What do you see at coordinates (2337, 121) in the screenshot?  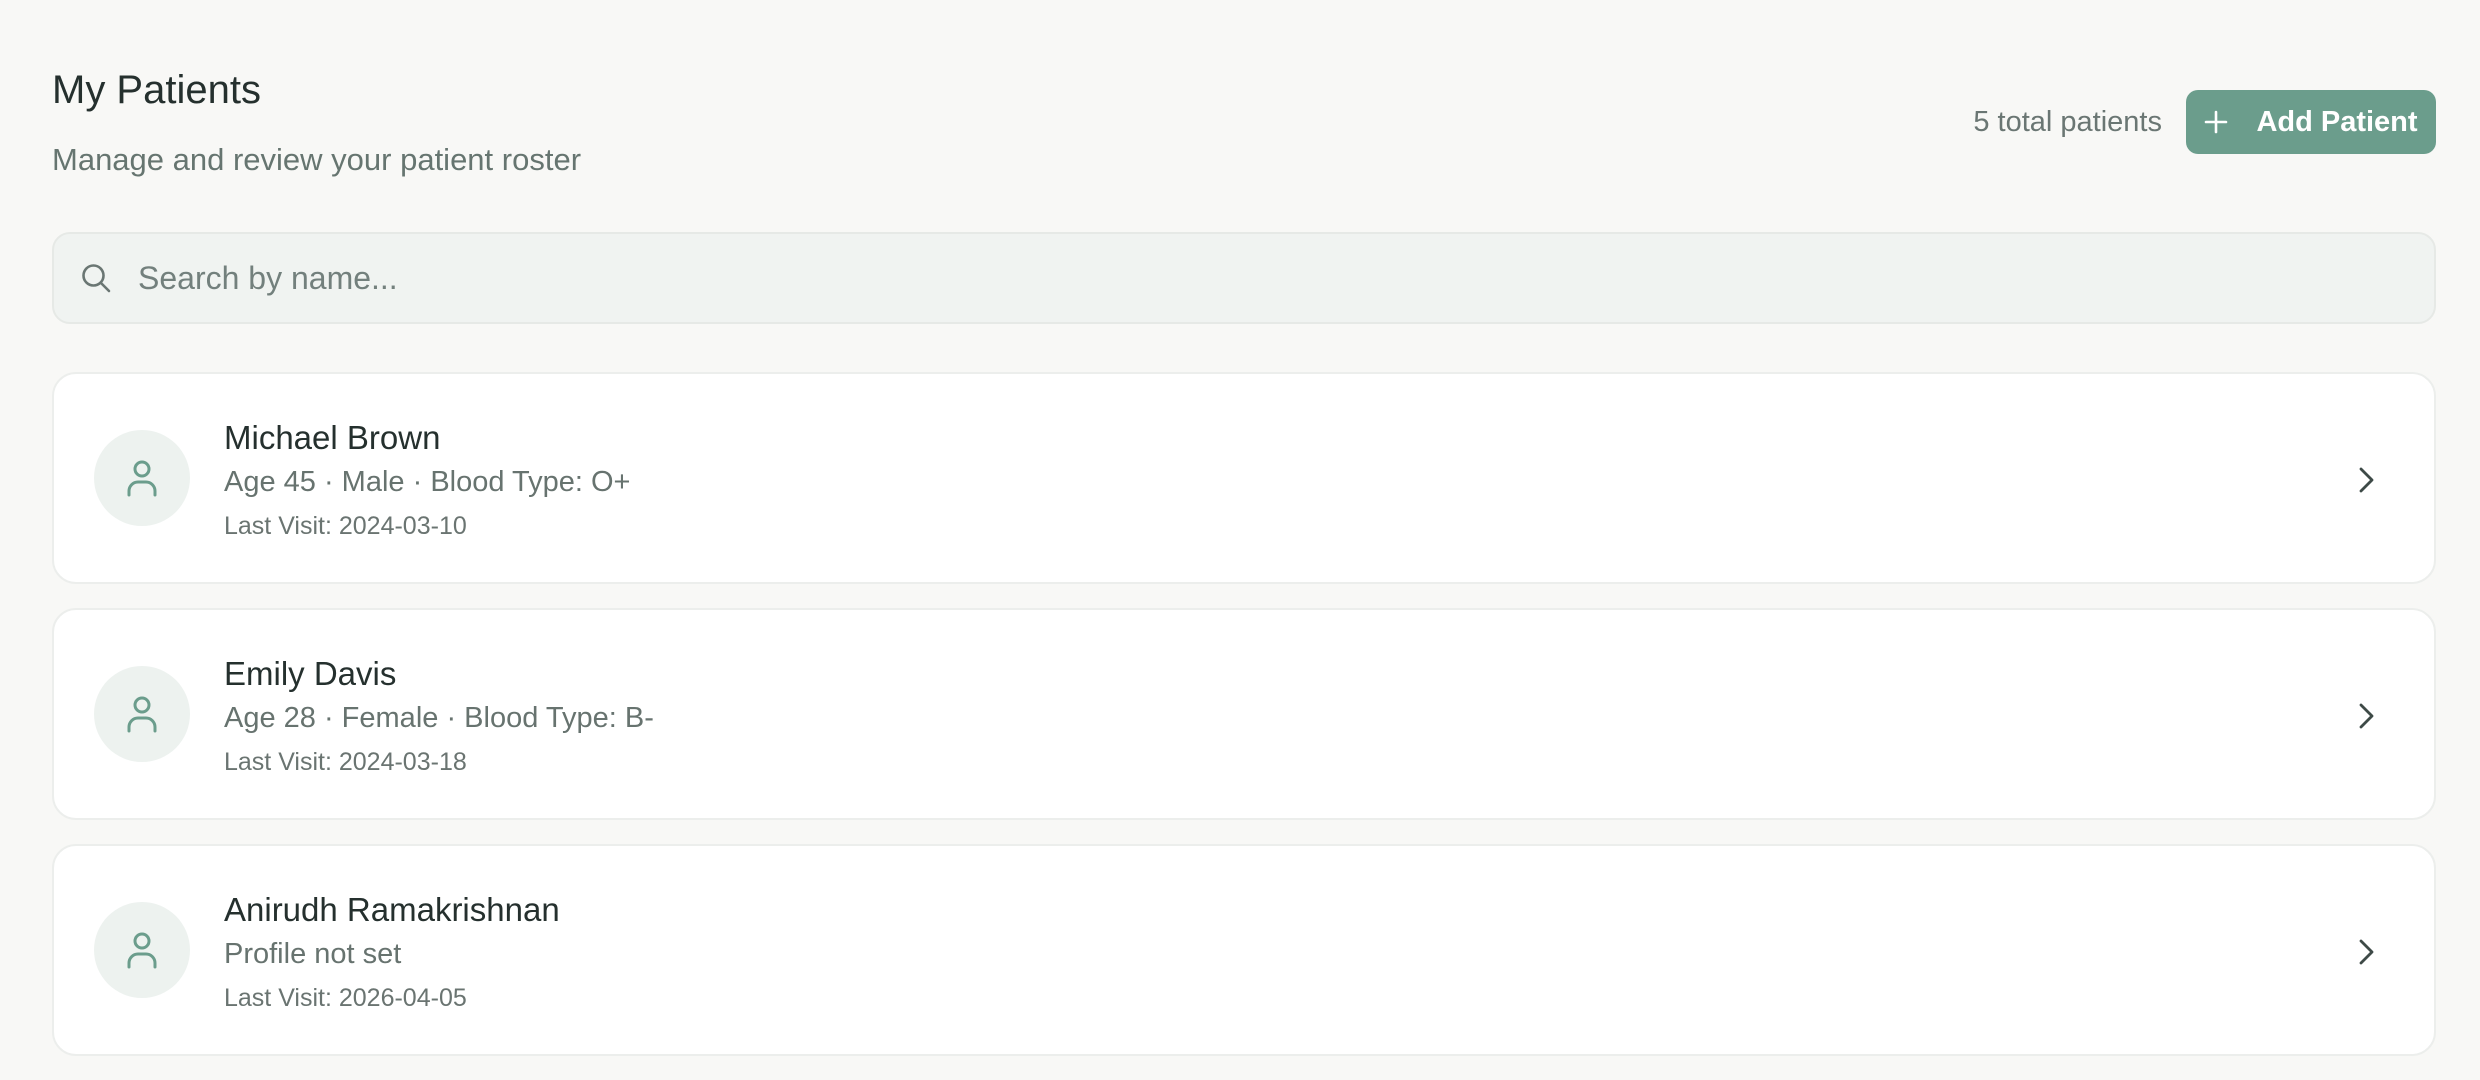 I see `add-patient-label: Add Patient` at bounding box center [2337, 121].